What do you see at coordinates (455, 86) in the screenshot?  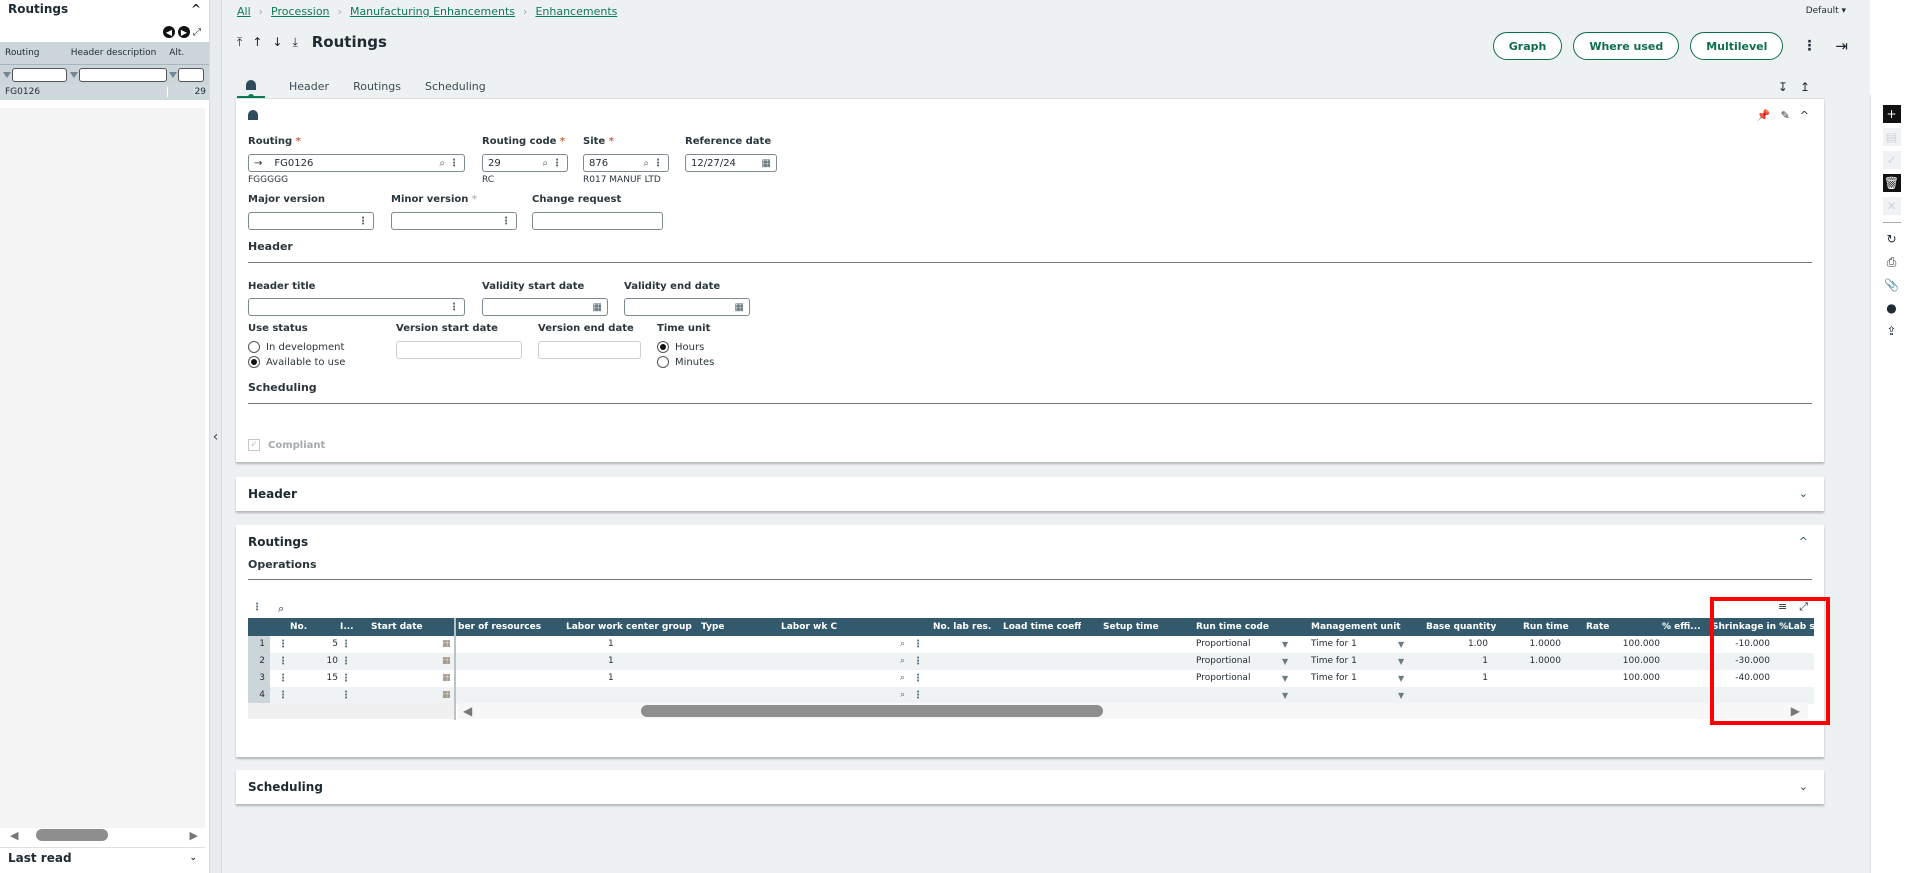 I see `tab-scheduling: Scheduling` at bounding box center [455, 86].